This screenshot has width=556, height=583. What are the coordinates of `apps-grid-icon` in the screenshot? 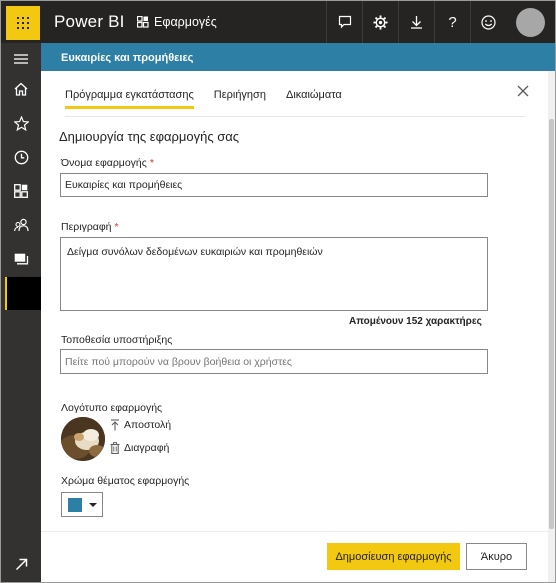 It's located at (21, 191).